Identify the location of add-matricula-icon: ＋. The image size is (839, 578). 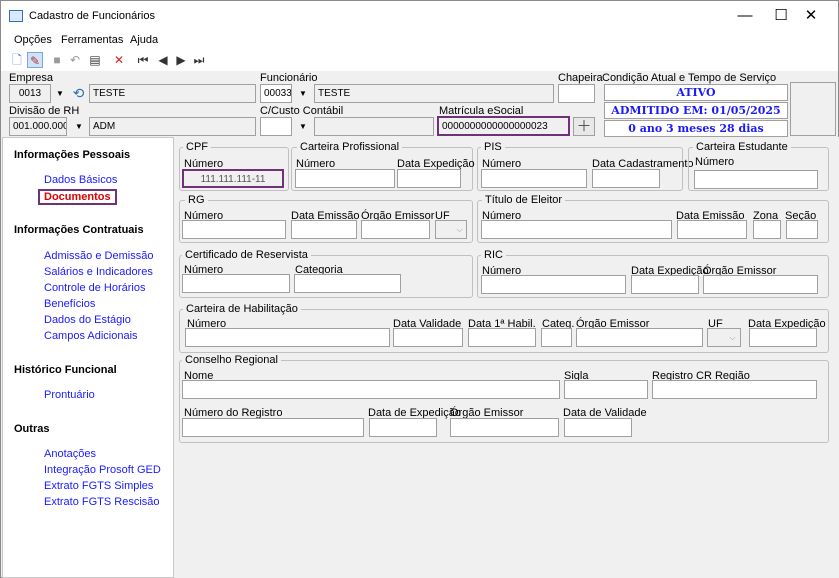
(584, 126).